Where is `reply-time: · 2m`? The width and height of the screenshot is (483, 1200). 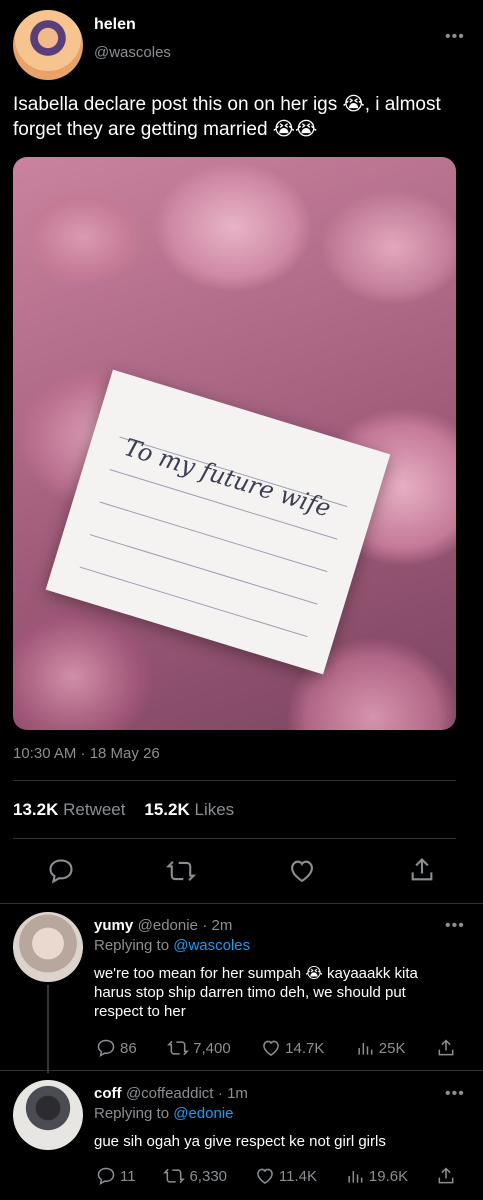
reply-time: · 2m is located at coordinates (217, 925).